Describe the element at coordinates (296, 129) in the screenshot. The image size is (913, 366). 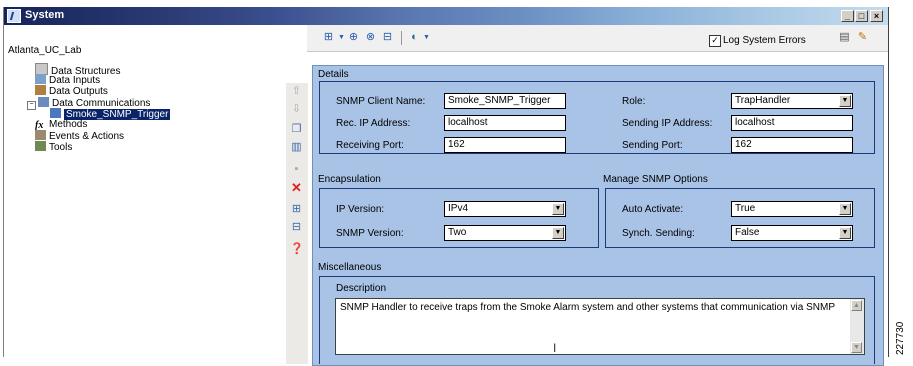
I see `copy-icon: ❐` at that location.